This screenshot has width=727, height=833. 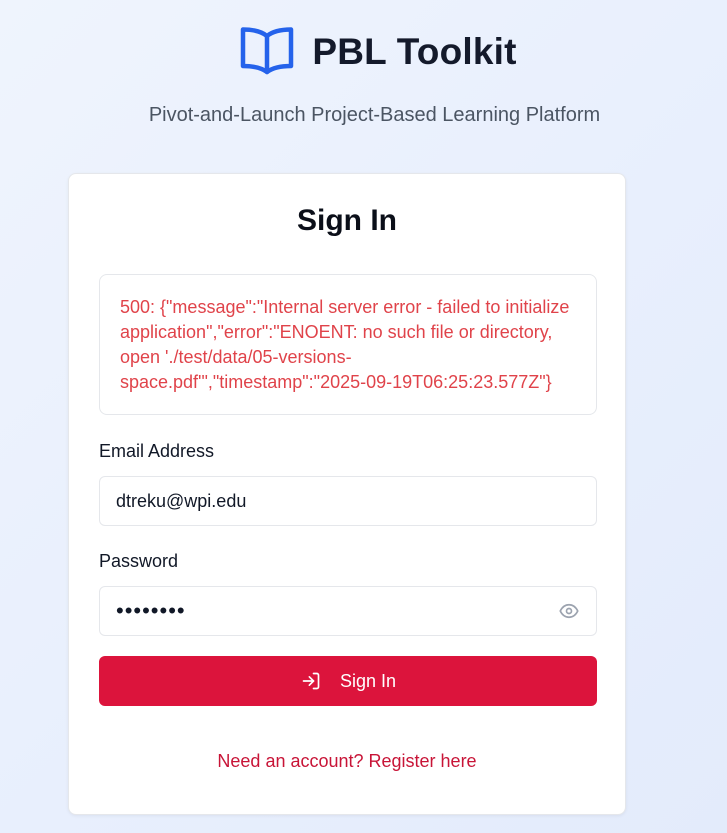 What do you see at coordinates (347, 220) in the screenshot?
I see `sign-in-heading: Sign In` at bounding box center [347, 220].